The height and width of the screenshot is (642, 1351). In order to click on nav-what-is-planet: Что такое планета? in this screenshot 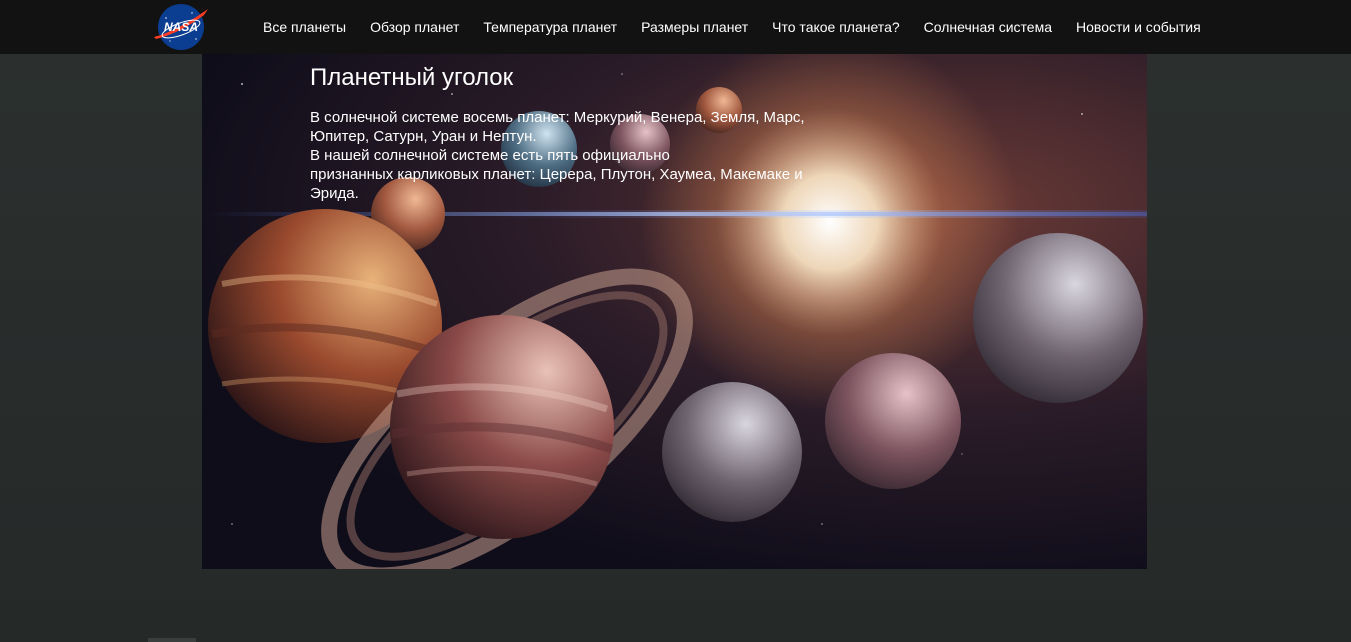, I will do `click(835, 27)`.